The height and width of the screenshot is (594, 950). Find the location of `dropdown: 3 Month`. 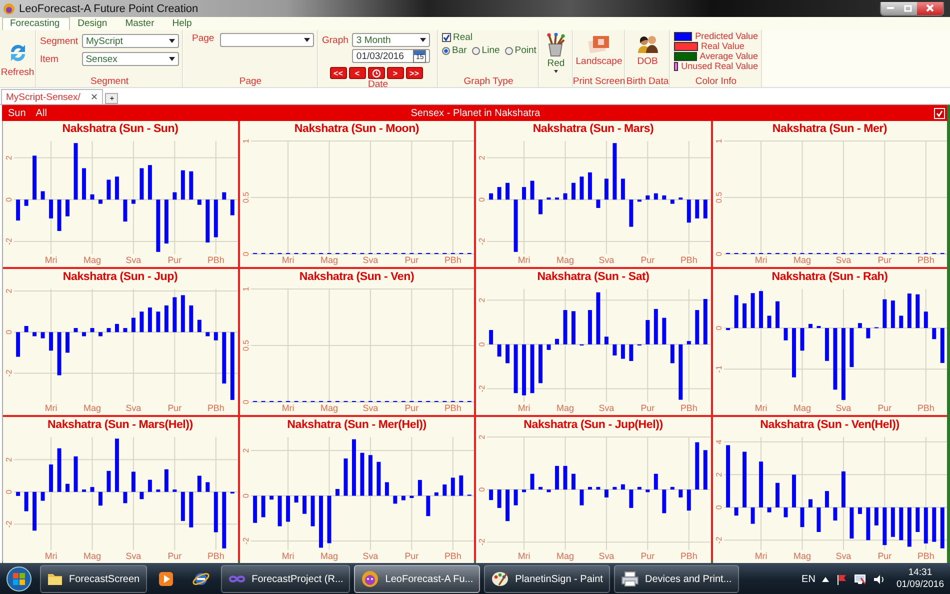

dropdown: 3 Month is located at coordinates (391, 40).